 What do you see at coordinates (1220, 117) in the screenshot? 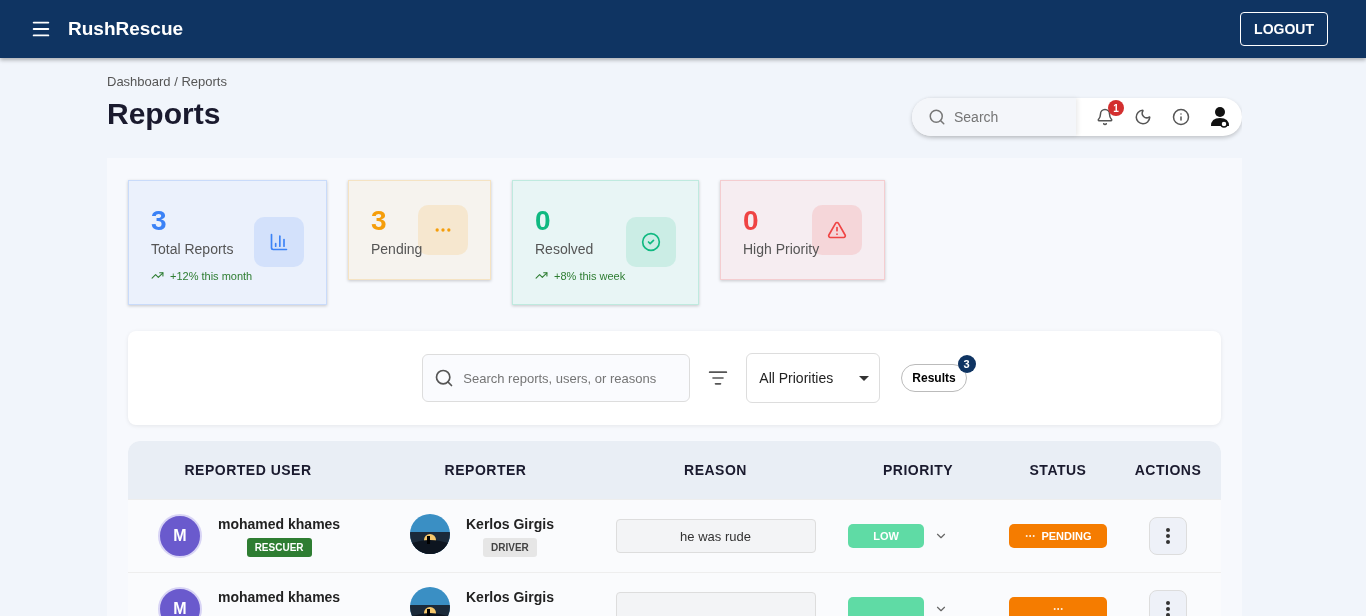
I see `user-icon` at bounding box center [1220, 117].